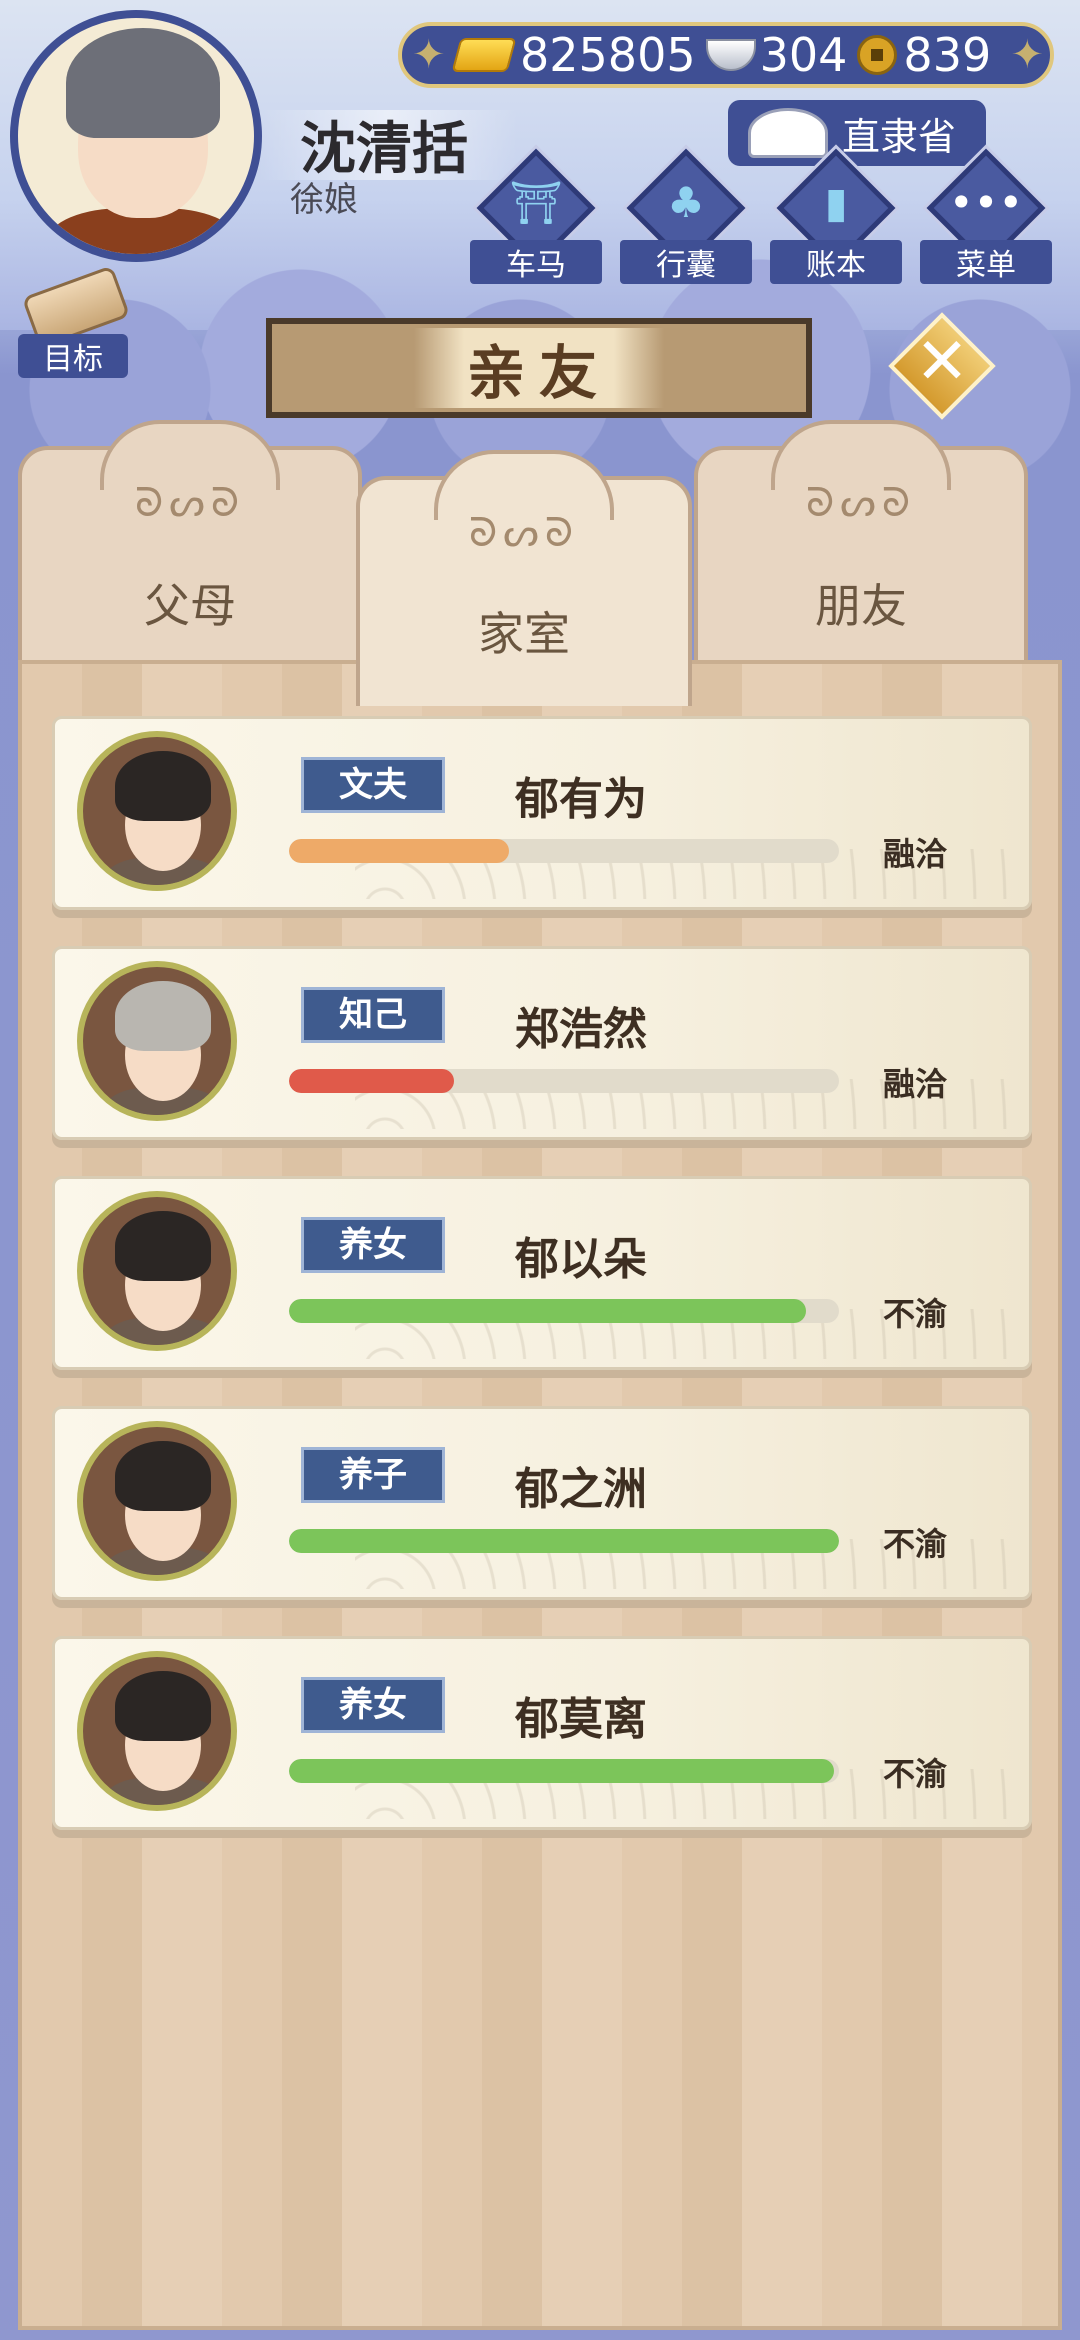 The width and height of the screenshot is (1080, 2340). Describe the element at coordinates (942, 362) in the screenshot. I see `close-icon: ✕` at that location.